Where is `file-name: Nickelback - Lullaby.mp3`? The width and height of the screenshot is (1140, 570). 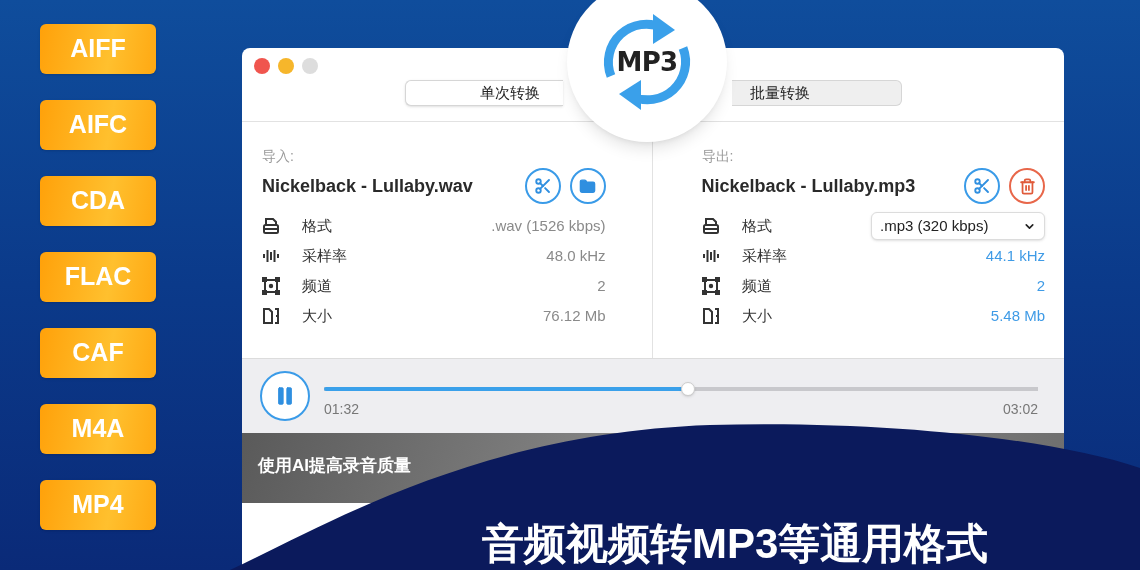
file-name: Nickelback - Lullaby.mp3 is located at coordinates (808, 186).